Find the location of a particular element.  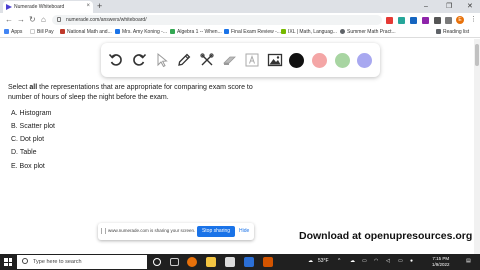

volume-icon: ◁ is located at coordinates (388, 261).